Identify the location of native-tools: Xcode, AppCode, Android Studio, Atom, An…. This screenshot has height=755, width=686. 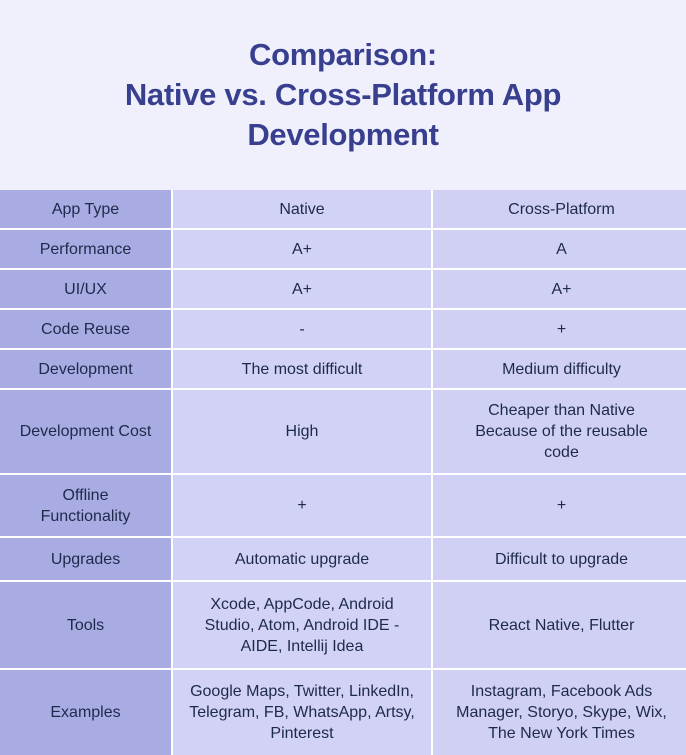
(302, 625).